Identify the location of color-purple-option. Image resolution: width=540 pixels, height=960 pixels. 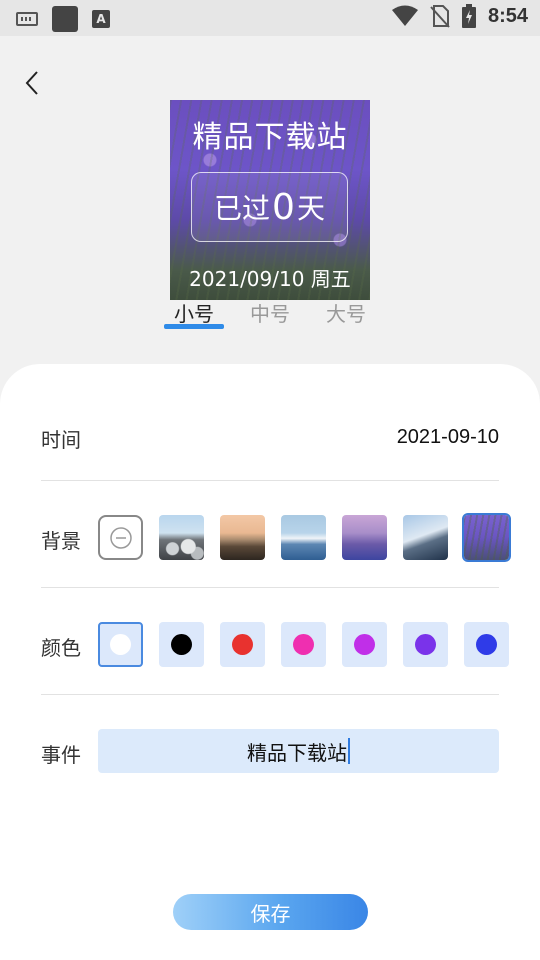
(425, 644).